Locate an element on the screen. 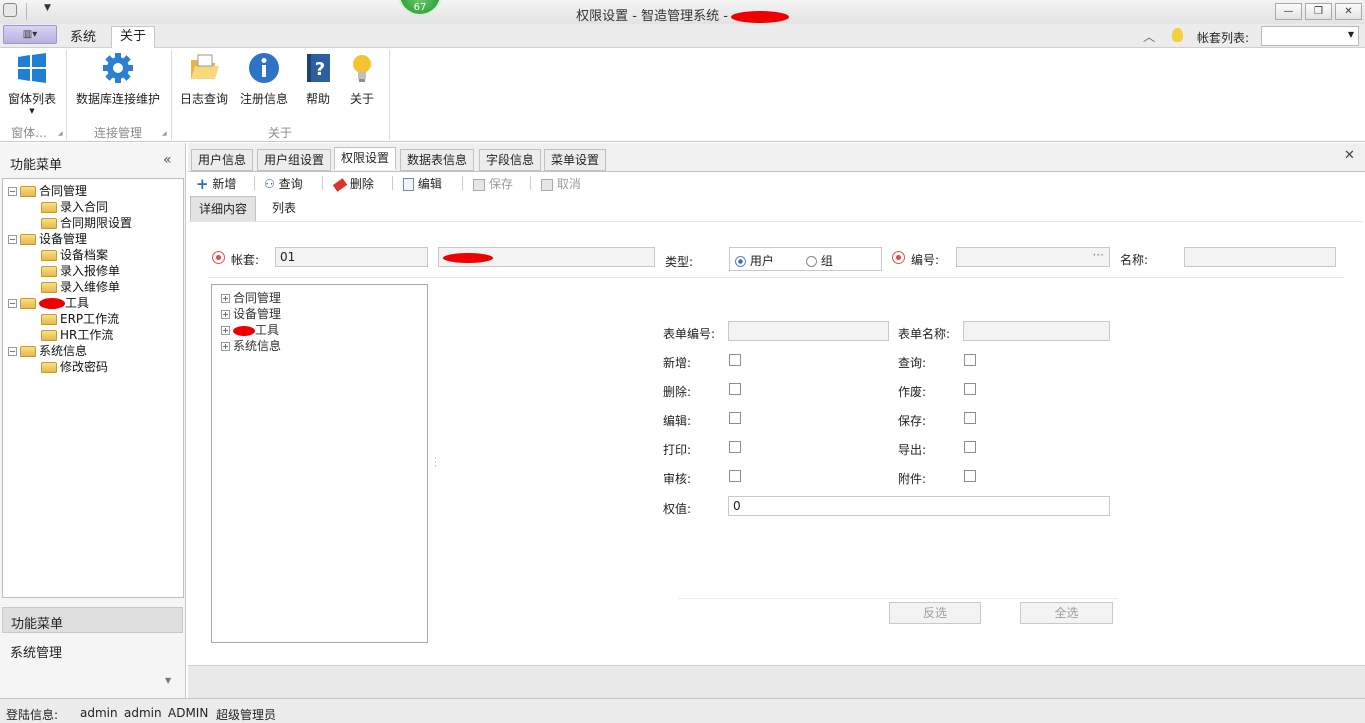  code-input: ··· is located at coordinates (1033, 257).